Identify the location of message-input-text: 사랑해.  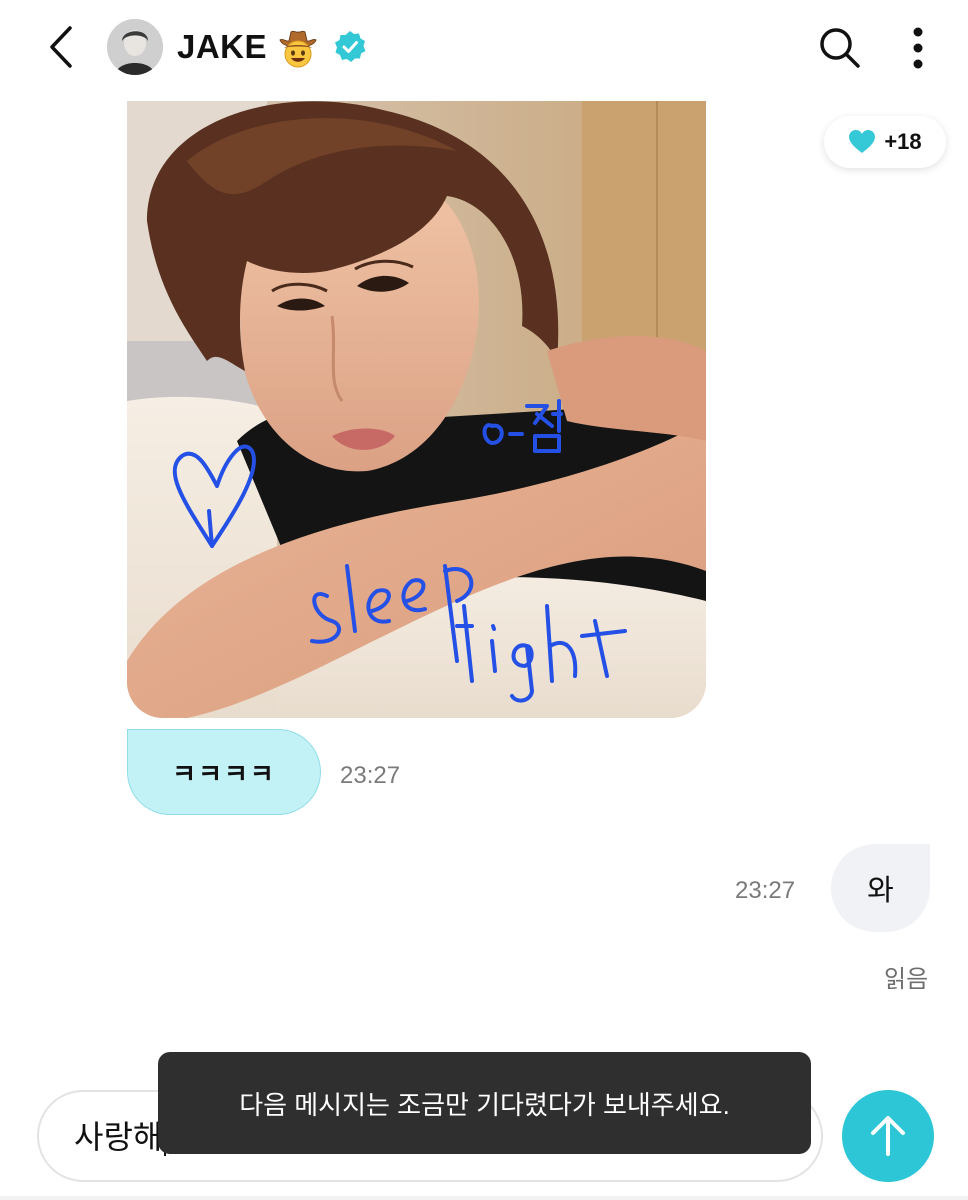
(118, 1137).